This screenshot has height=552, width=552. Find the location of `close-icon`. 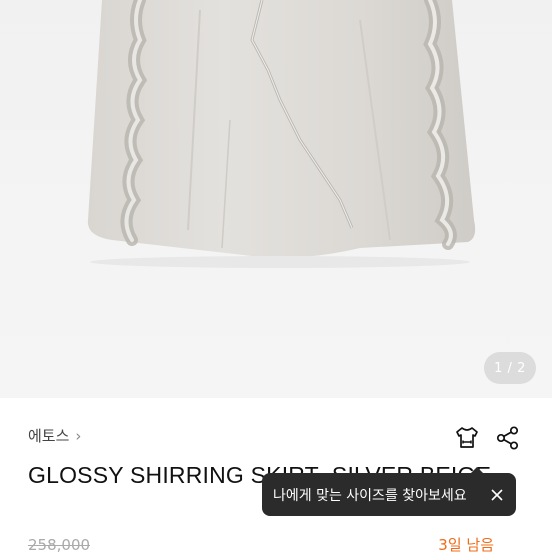

close-icon is located at coordinates (497, 495).